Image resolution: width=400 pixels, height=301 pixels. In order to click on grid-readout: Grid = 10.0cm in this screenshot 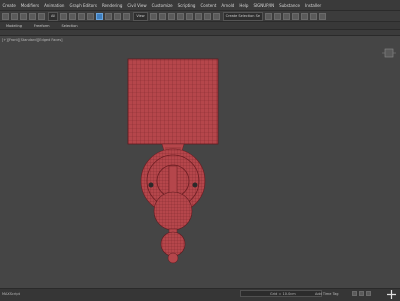, I will do `click(283, 294)`.